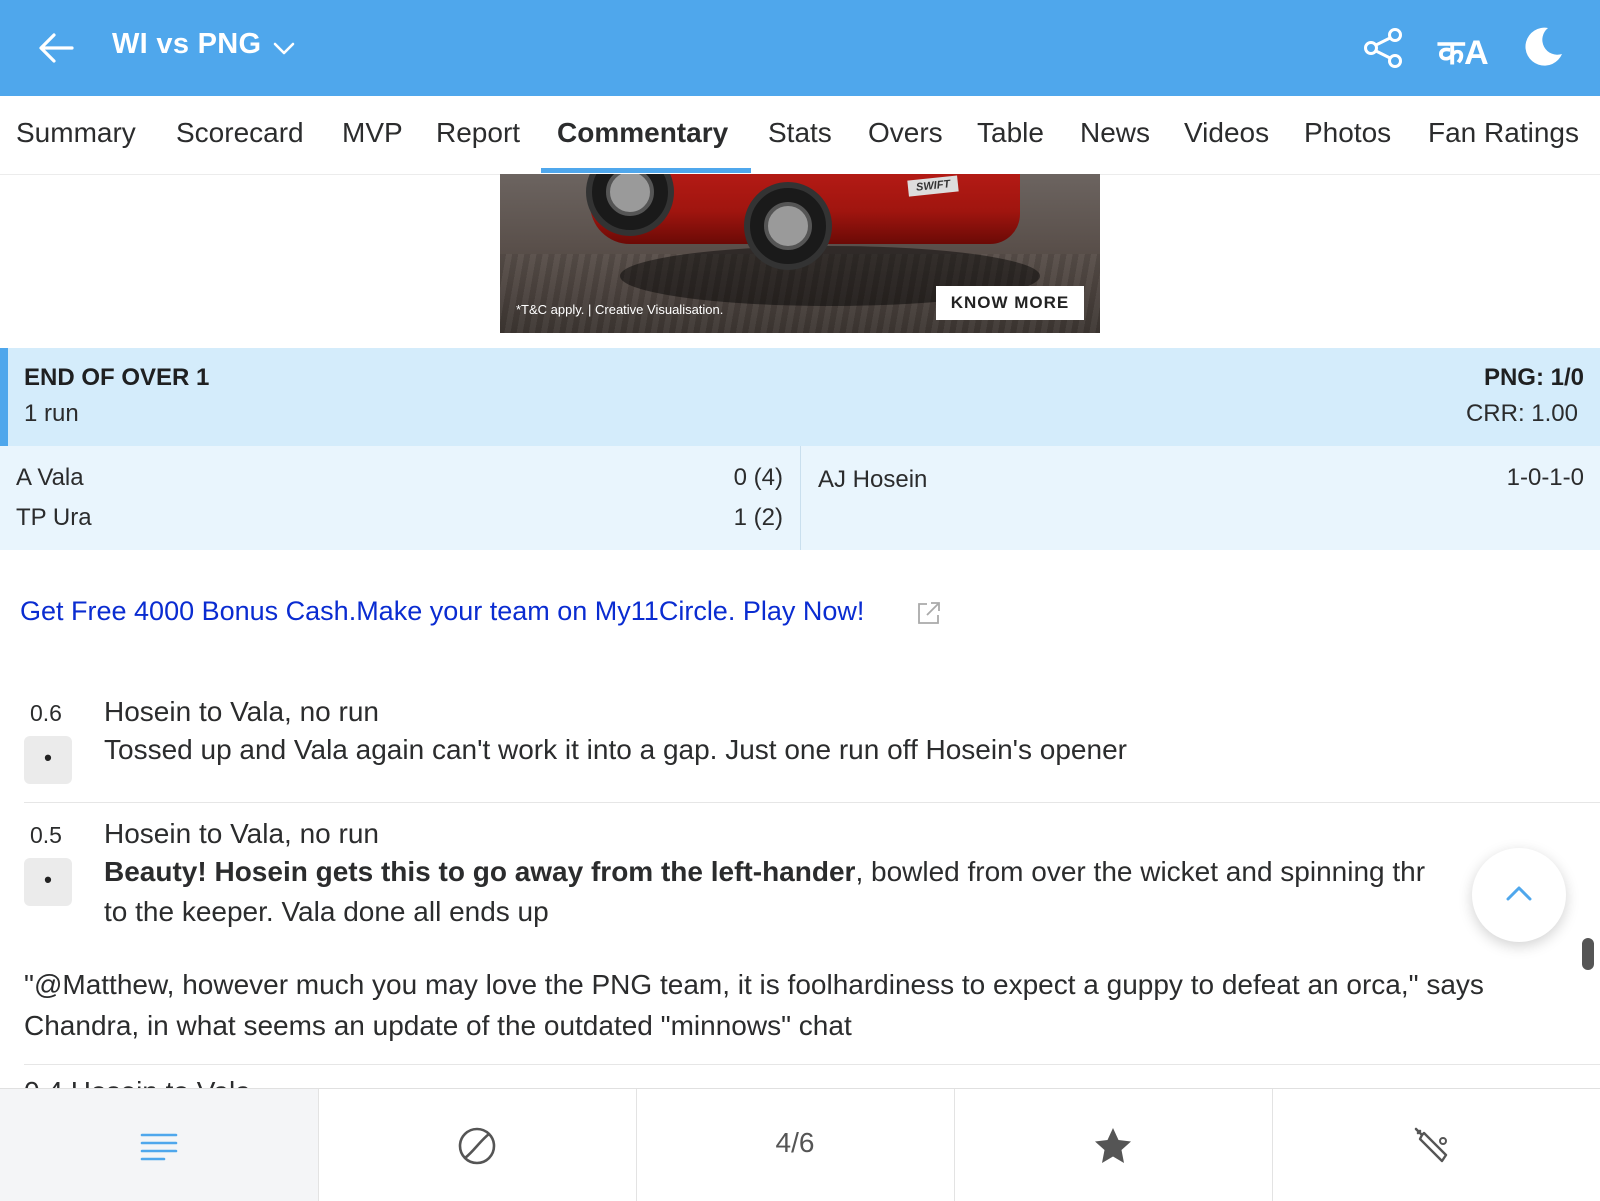 Image resolution: width=1600 pixels, height=1201 pixels. I want to click on page-indicator: 4/6, so click(795, 1142).